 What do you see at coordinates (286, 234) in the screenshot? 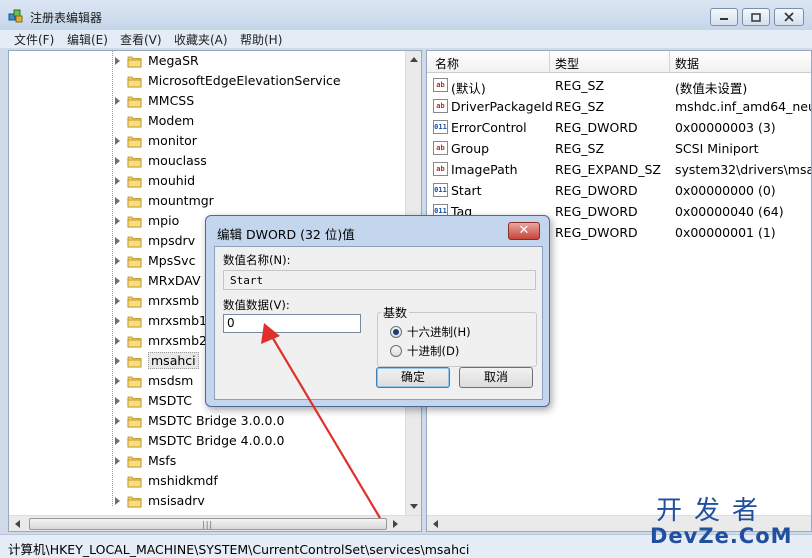
I see `dialog-title: 编辑 DWORD (32 位)值` at bounding box center [286, 234].